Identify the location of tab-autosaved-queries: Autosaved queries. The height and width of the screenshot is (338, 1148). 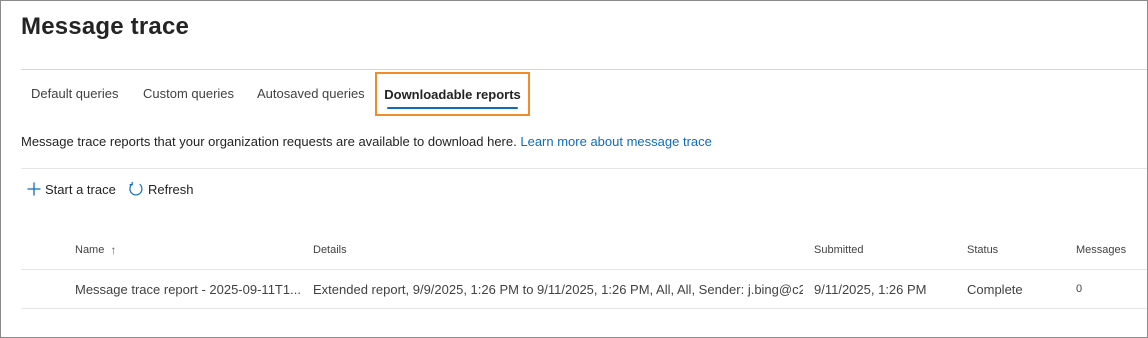
(311, 93).